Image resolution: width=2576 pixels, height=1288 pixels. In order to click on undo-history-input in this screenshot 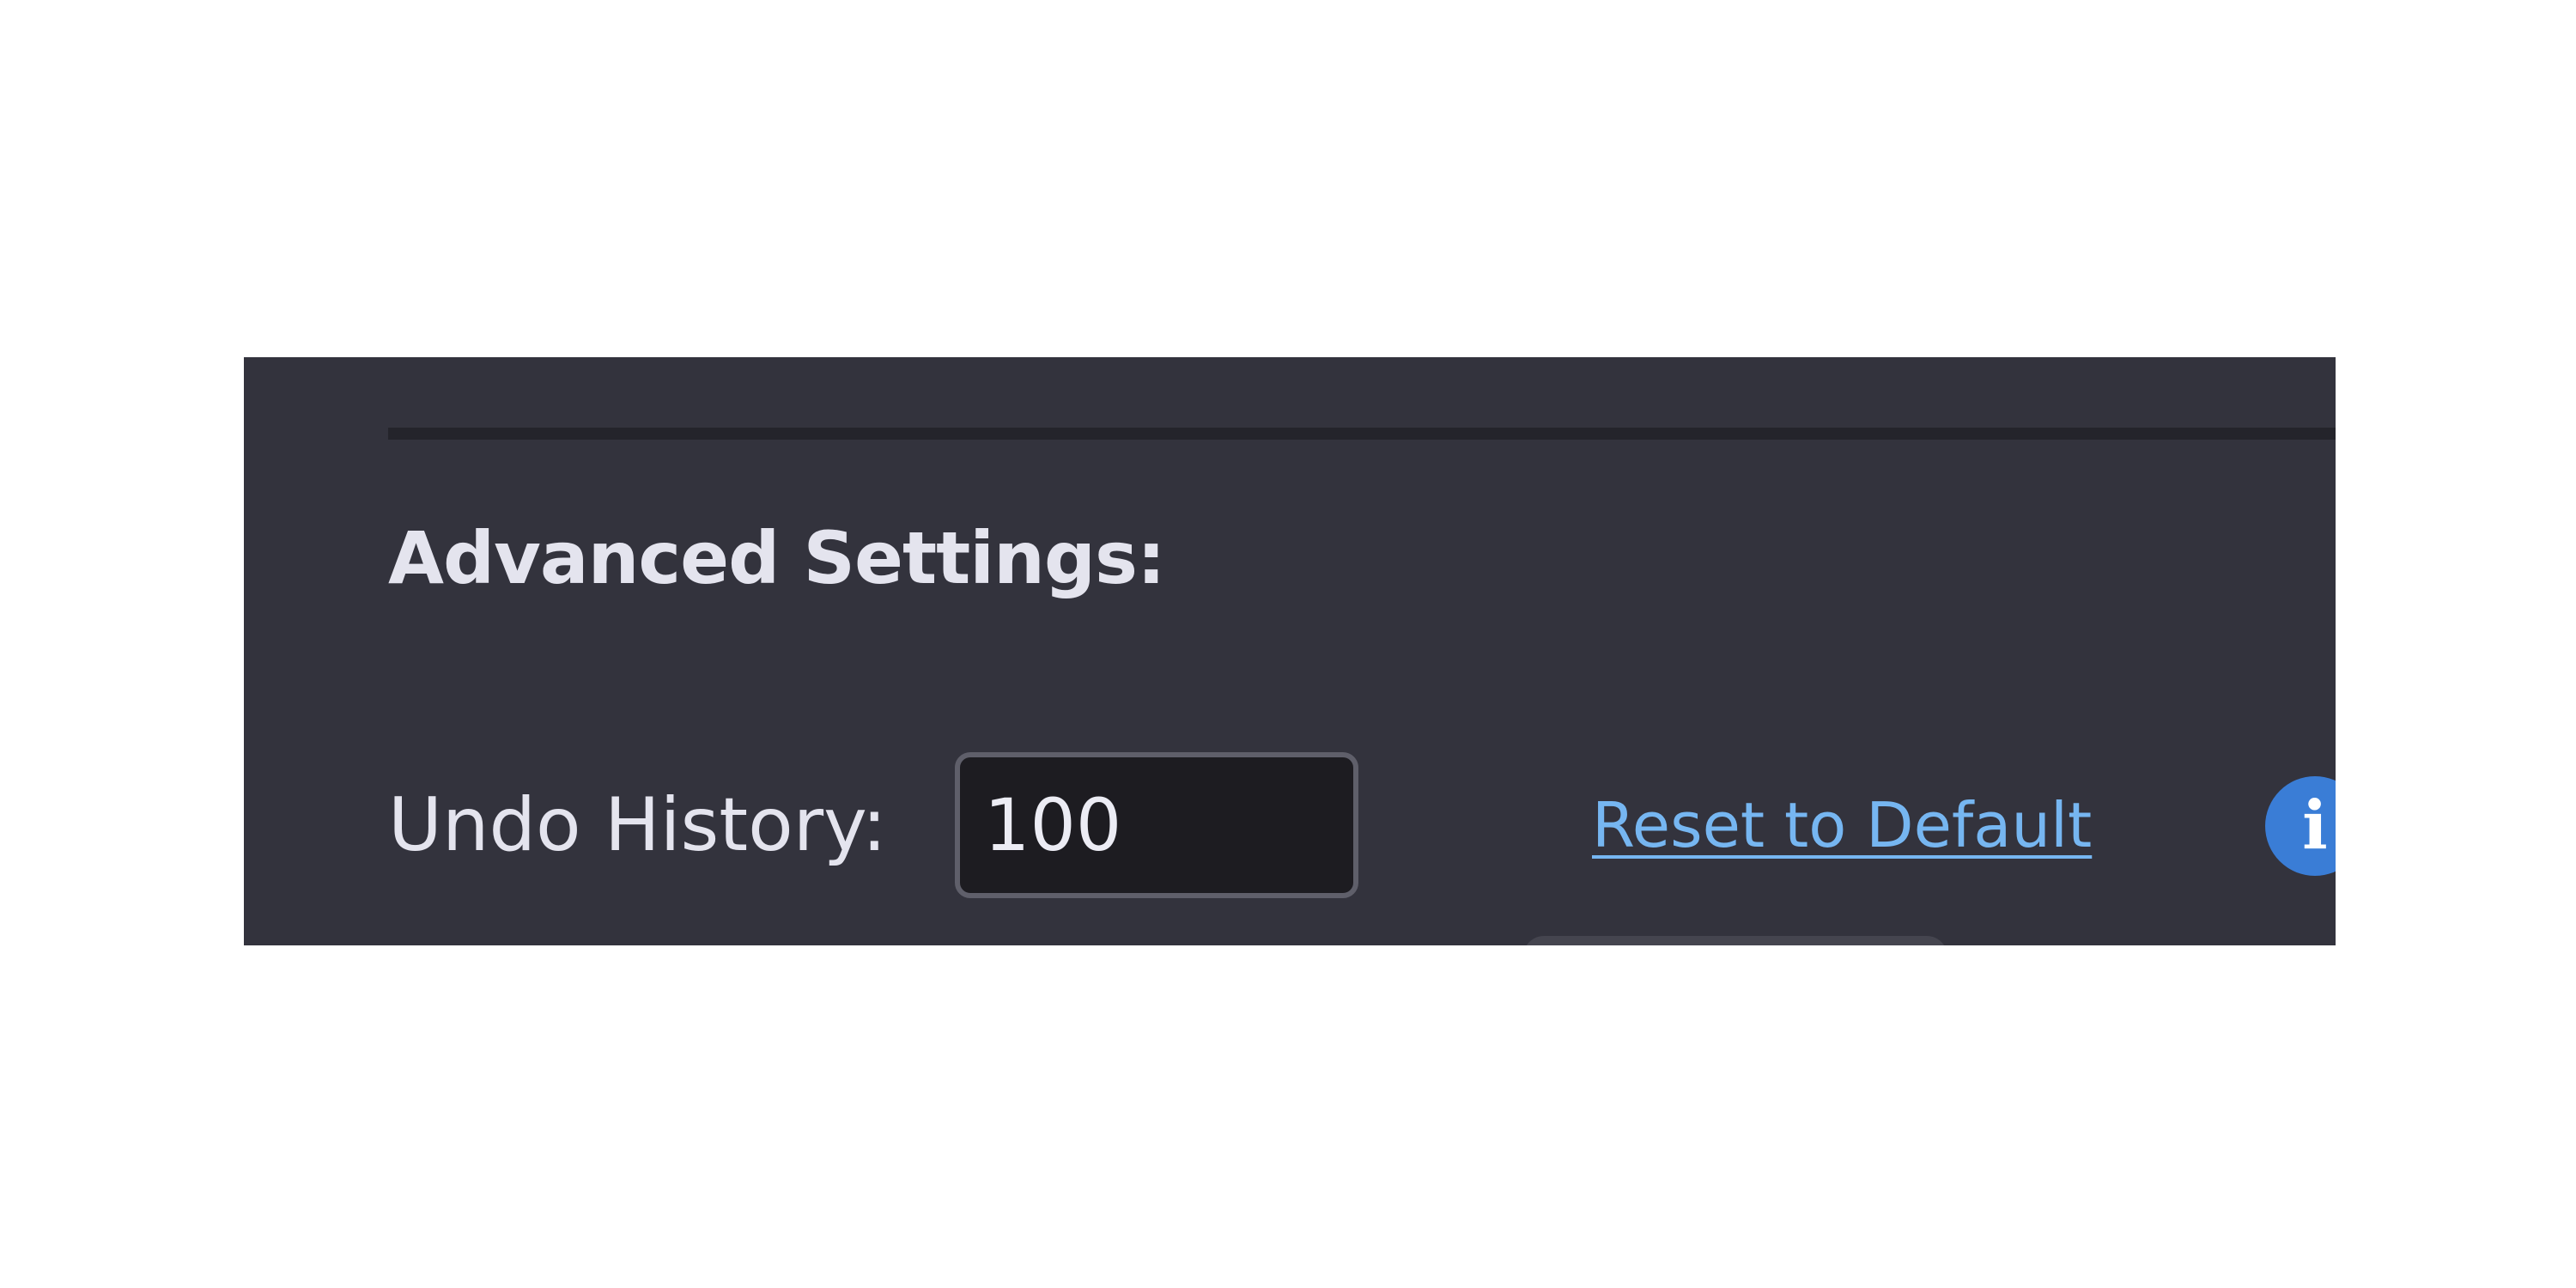, I will do `click(1156, 825)`.